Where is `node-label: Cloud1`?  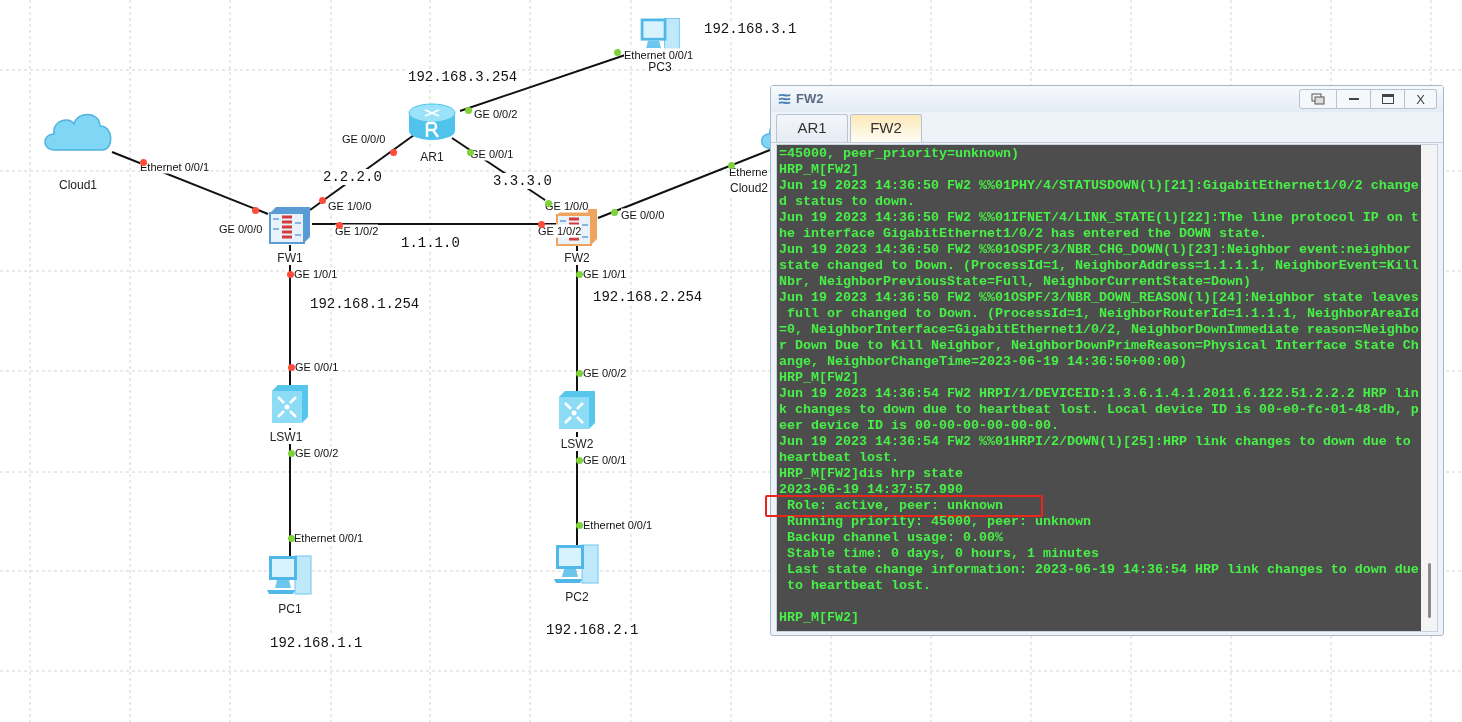
node-label: Cloud1 is located at coordinates (78, 185).